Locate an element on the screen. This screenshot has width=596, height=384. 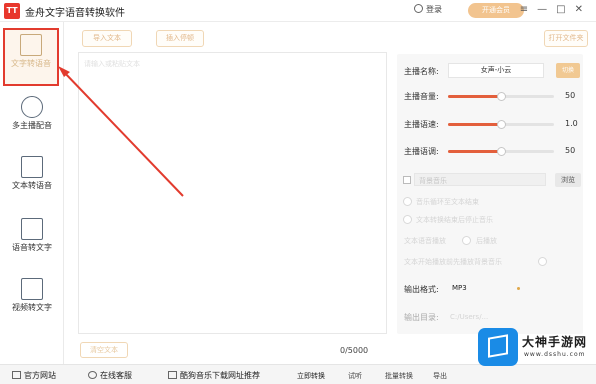
login-button: 登录 is located at coordinates (428, 9).